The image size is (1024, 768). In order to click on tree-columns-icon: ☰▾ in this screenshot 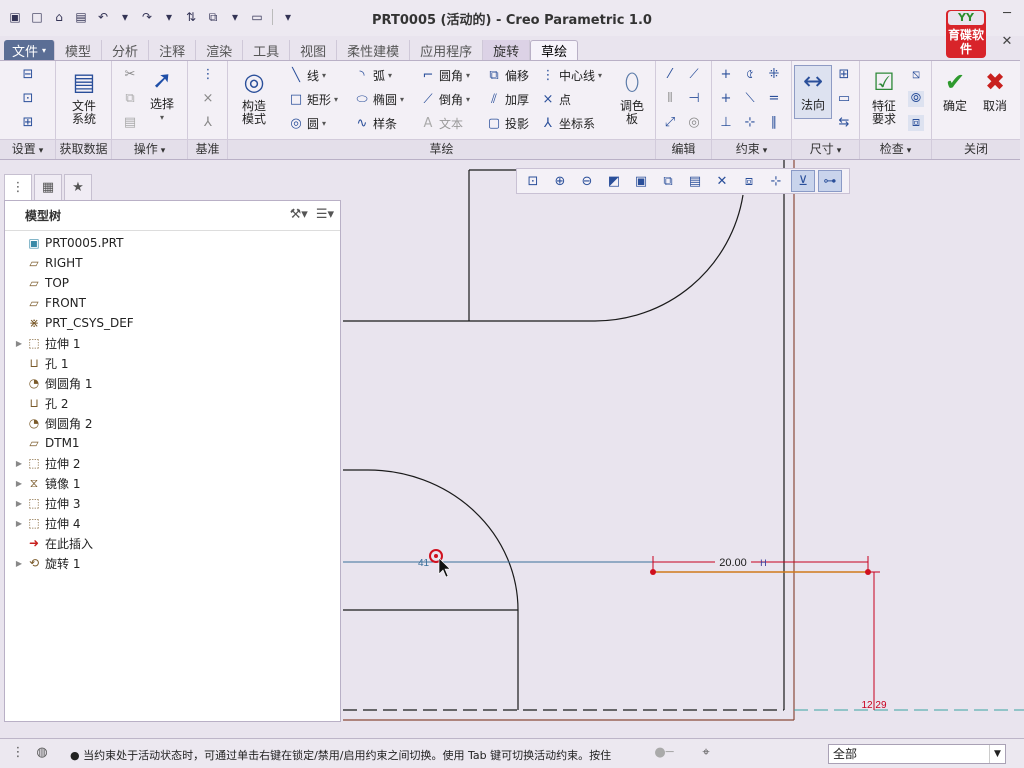, I will do `click(325, 214)`.